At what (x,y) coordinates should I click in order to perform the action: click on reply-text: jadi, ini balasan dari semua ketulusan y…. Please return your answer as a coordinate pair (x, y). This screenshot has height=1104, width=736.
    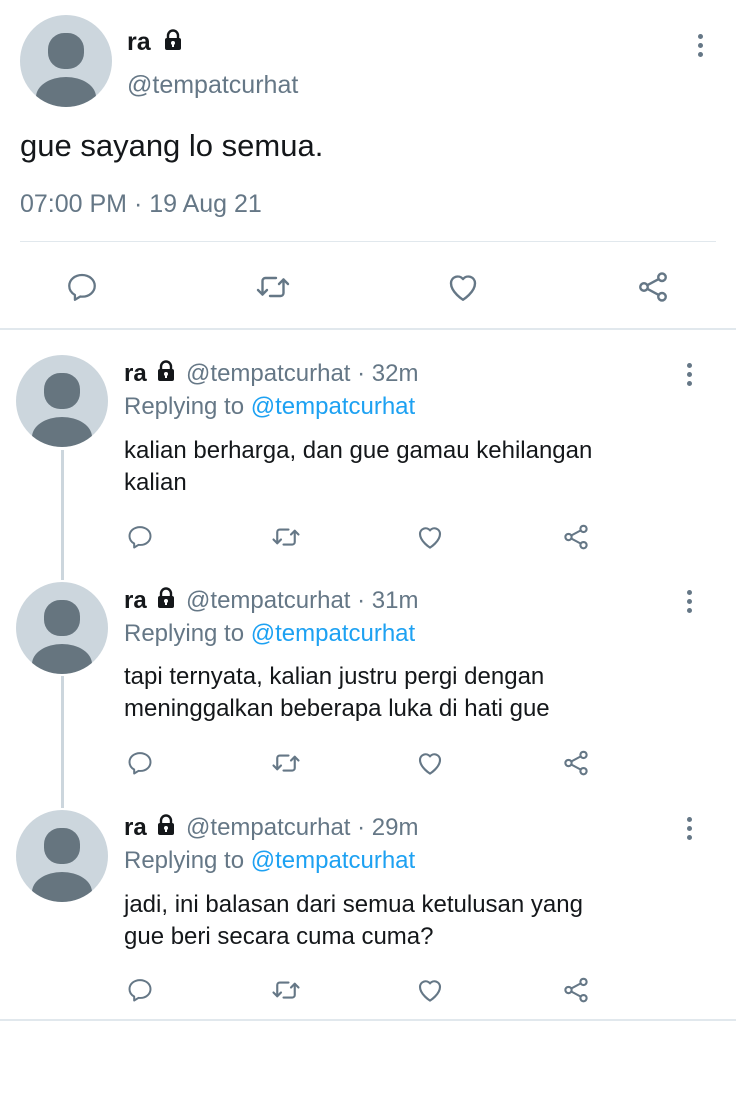
    Looking at the image, I should click on (353, 921).